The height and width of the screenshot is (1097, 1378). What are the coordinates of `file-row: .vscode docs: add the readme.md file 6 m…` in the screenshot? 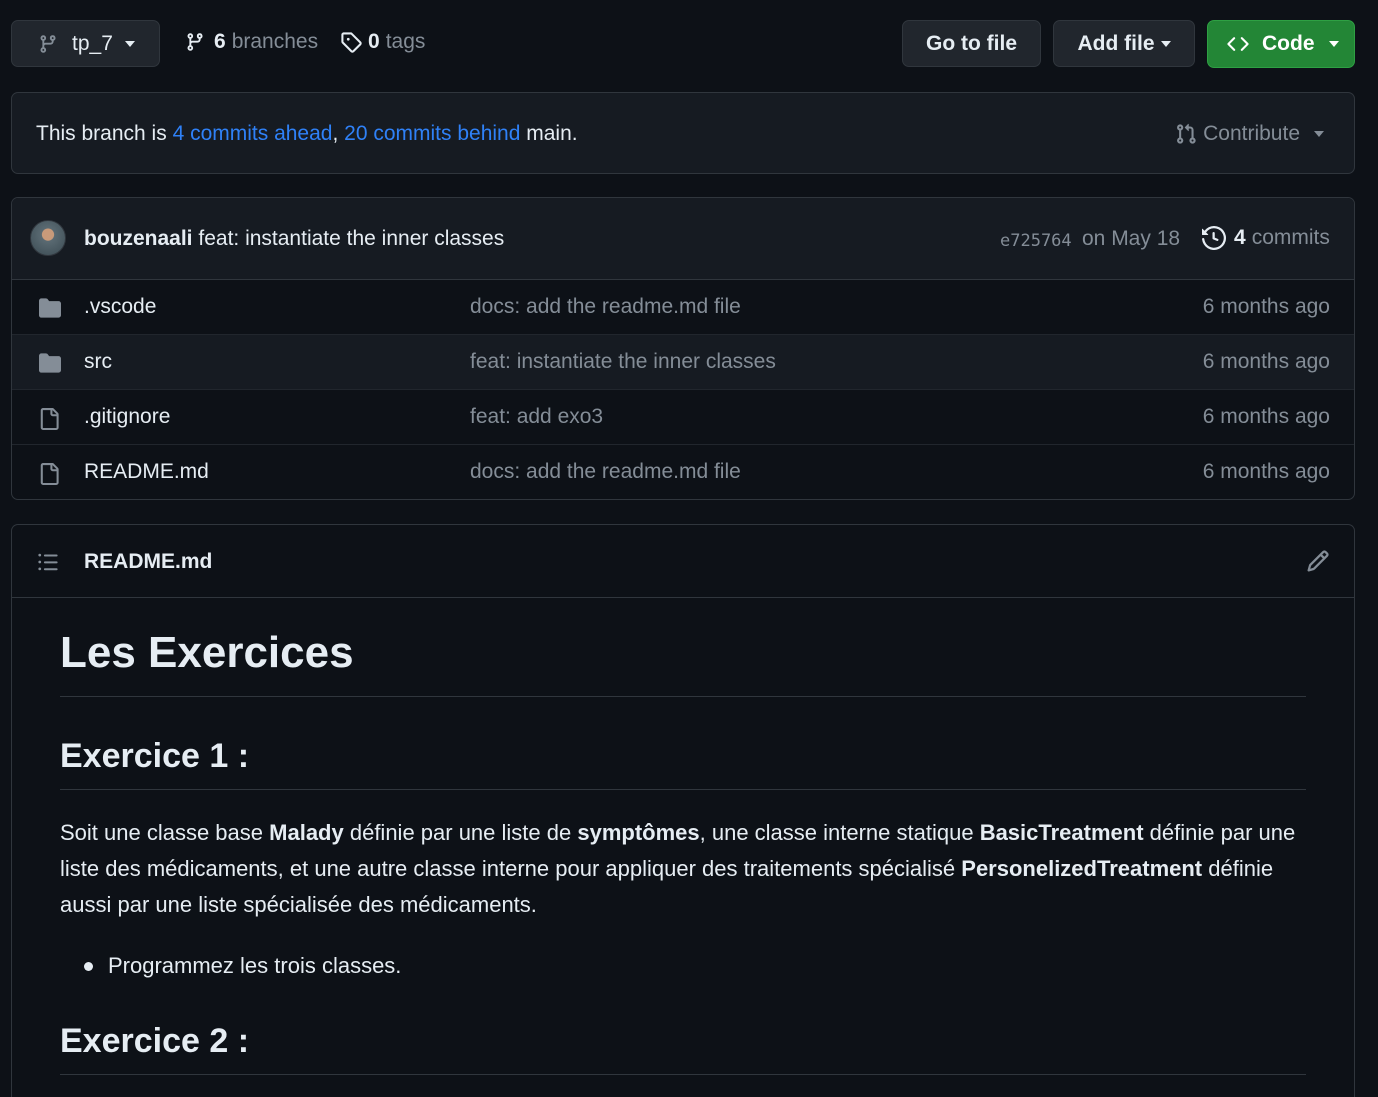 It's located at (683, 306).